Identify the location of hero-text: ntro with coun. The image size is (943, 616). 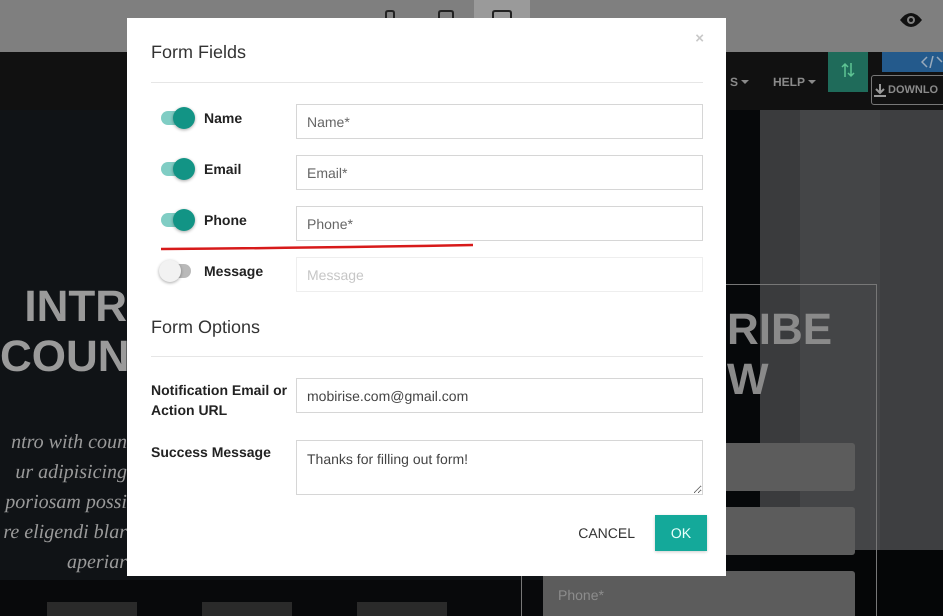
(68, 442).